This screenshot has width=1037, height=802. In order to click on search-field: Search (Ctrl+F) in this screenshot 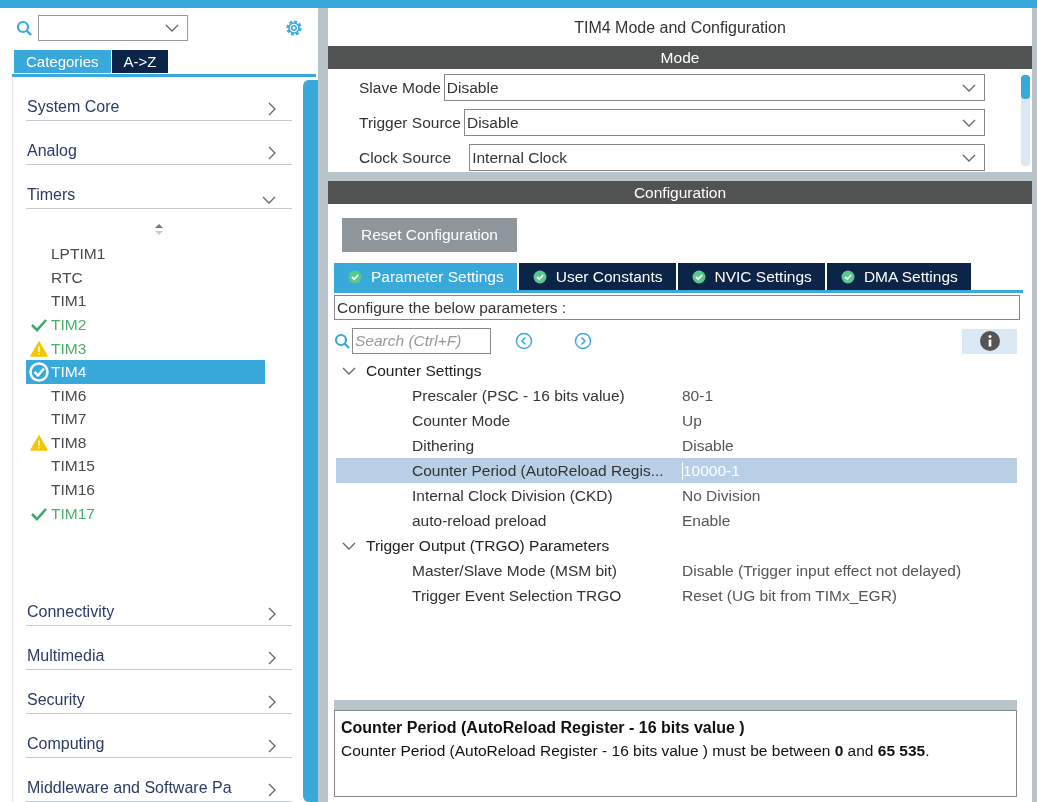, I will do `click(421, 341)`.